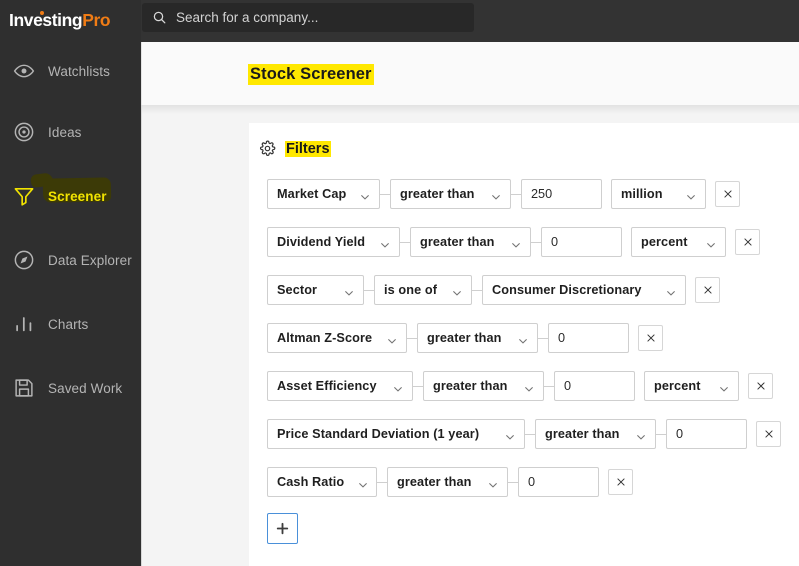 The width and height of the screenshot is (799, 566). I want to click on filter-operator-label: is one of, so click(411, 290).